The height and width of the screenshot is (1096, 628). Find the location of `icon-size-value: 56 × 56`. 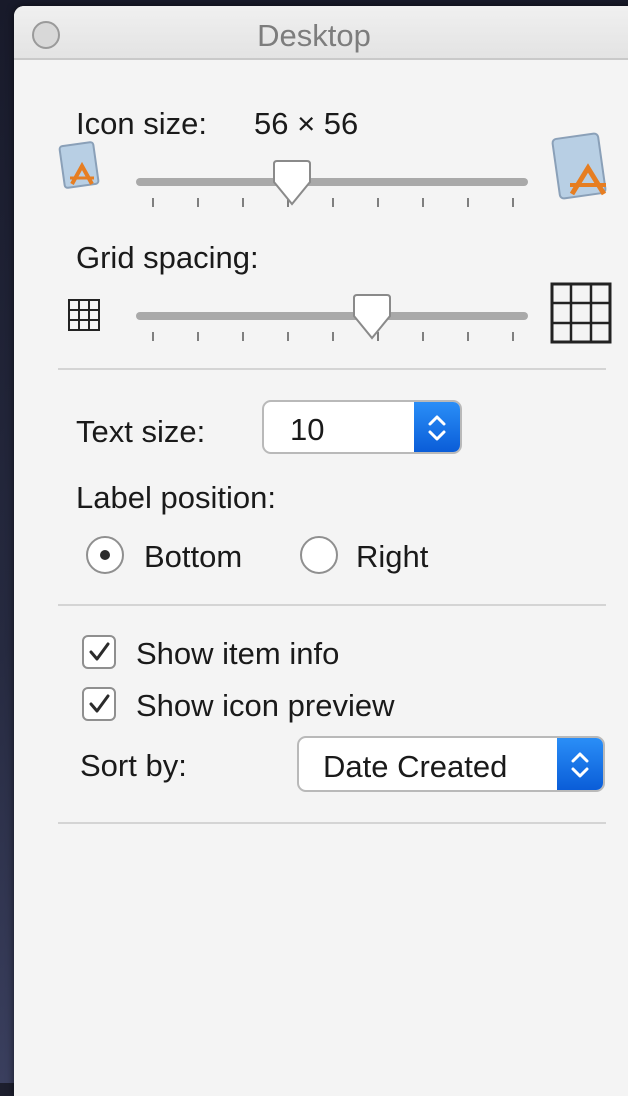

icon-size-value: 56 × 56 is located at coordinates (306, 123).